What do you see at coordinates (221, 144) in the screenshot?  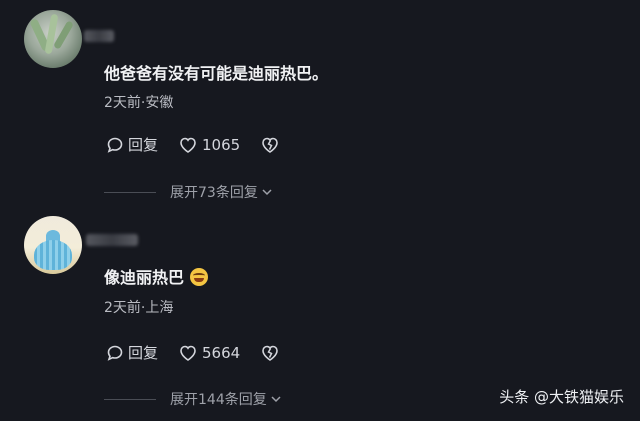 I see `like-count: 1065` at bounding box center [221, 144].